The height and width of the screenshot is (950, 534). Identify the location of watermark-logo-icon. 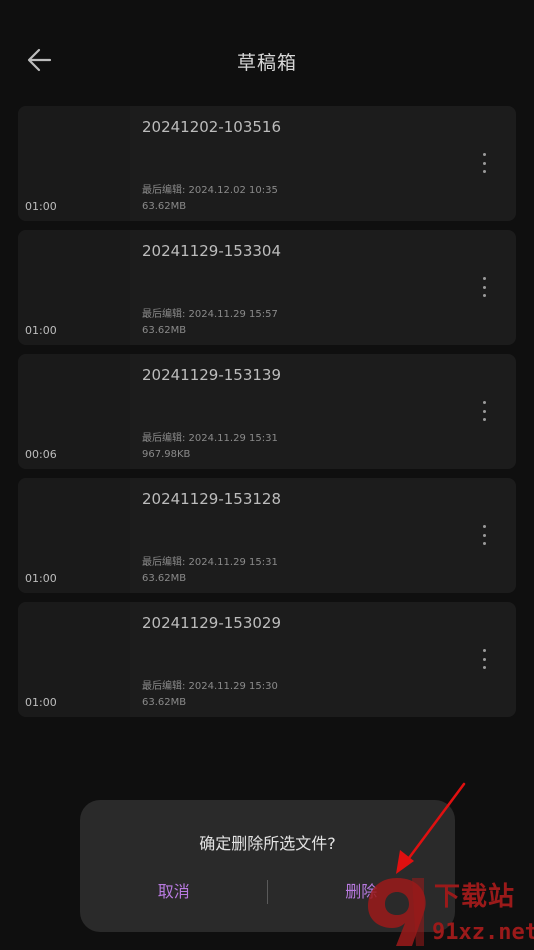
(397, 912).